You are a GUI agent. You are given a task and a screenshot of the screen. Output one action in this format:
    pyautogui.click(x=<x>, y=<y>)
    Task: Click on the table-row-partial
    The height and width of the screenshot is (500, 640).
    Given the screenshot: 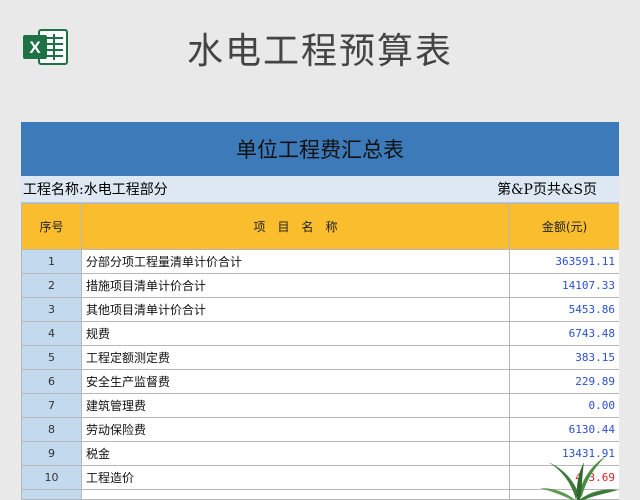 What is the action you would take?
    pyautogui.click(x=320, y=494)
    